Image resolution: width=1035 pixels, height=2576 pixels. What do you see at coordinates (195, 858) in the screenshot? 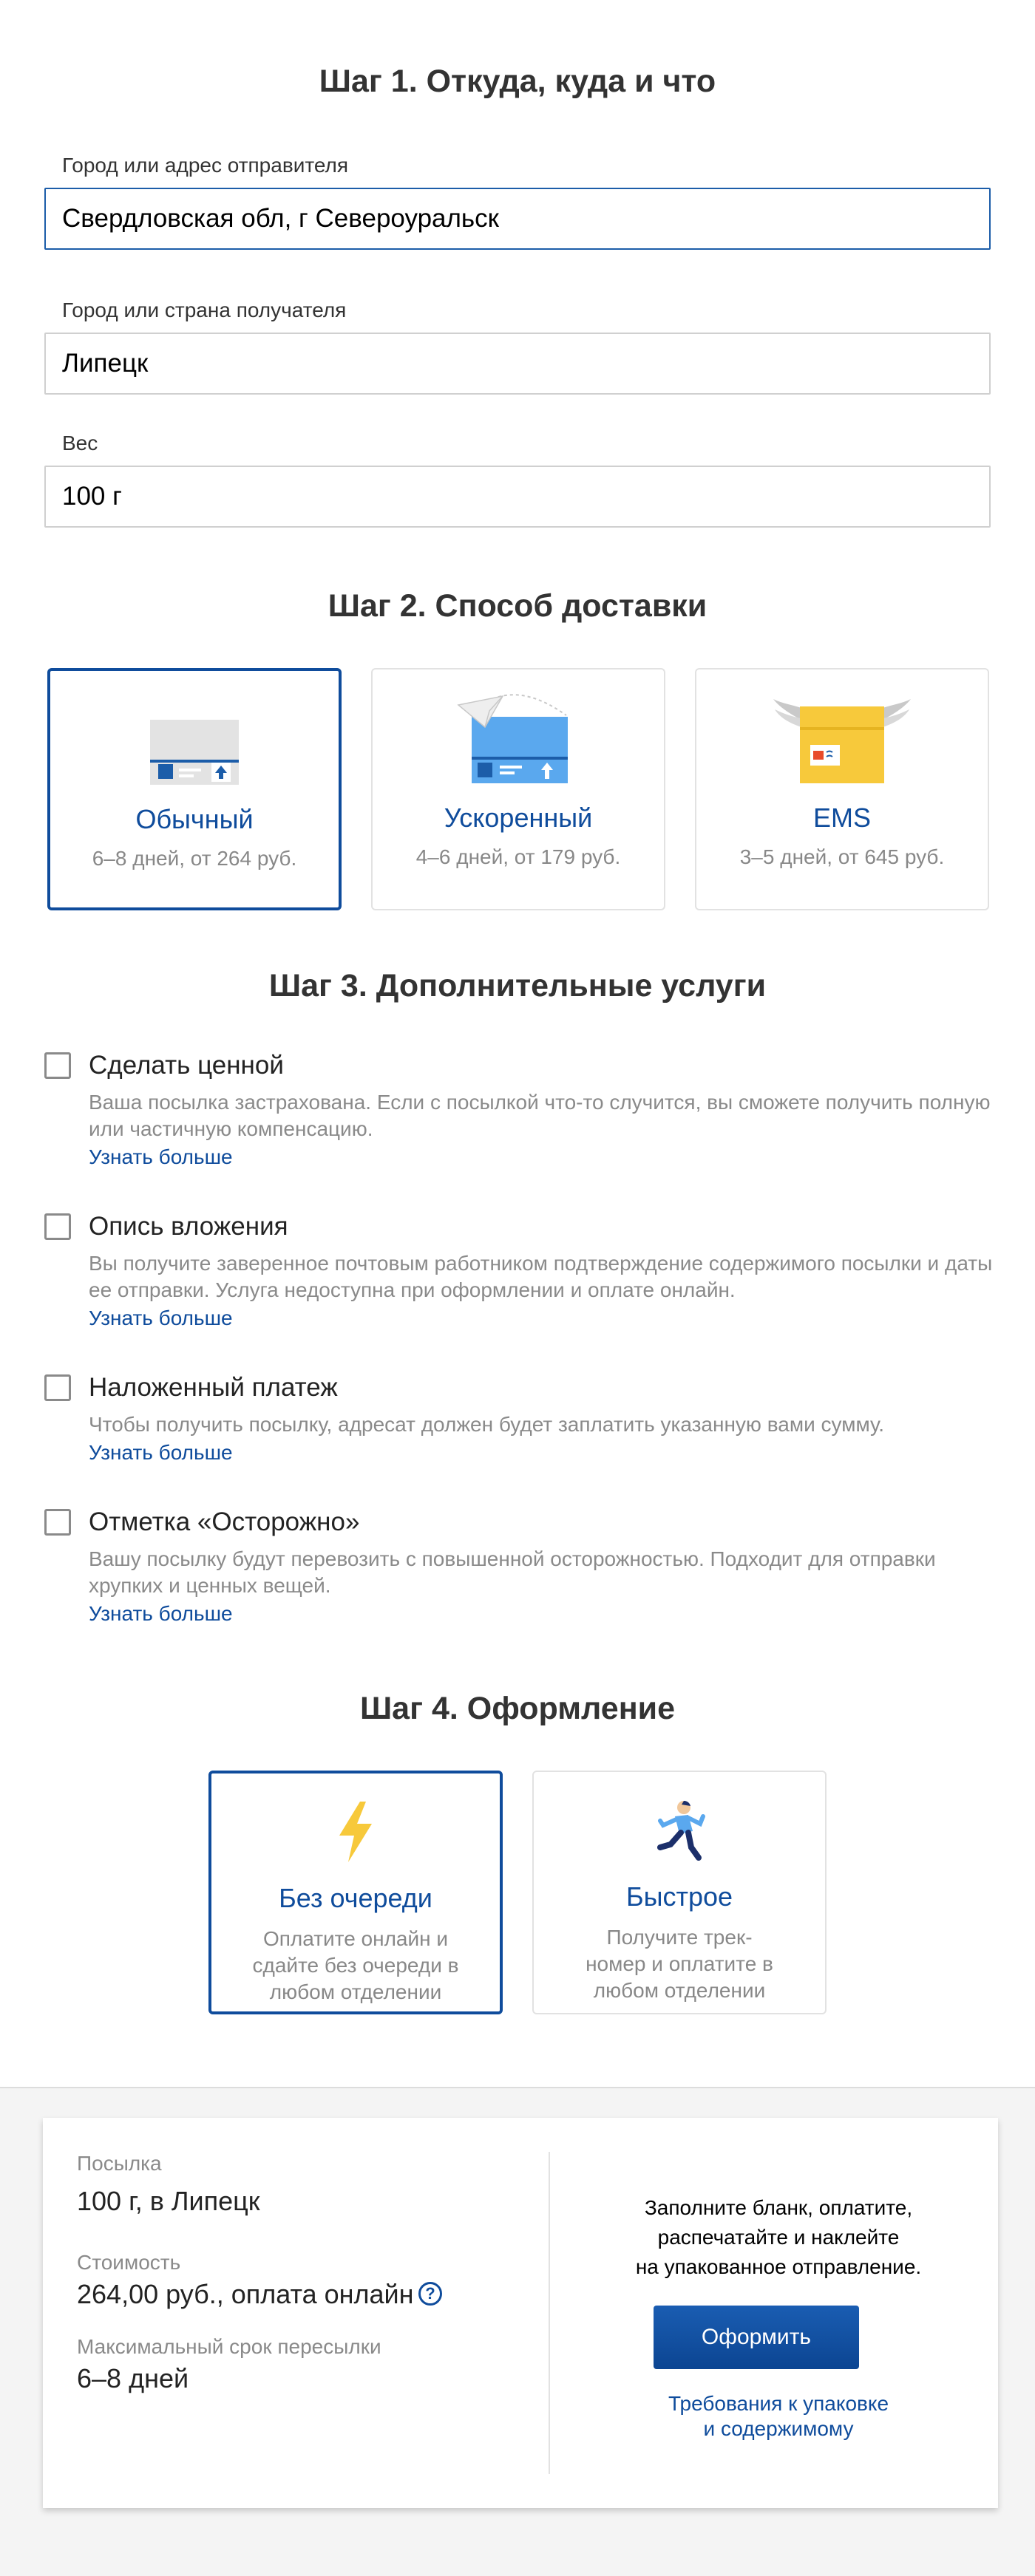
I see `delivery-option-subtitle: 6–8 дней, от 264 руб.` at bounding box center [195, 858].